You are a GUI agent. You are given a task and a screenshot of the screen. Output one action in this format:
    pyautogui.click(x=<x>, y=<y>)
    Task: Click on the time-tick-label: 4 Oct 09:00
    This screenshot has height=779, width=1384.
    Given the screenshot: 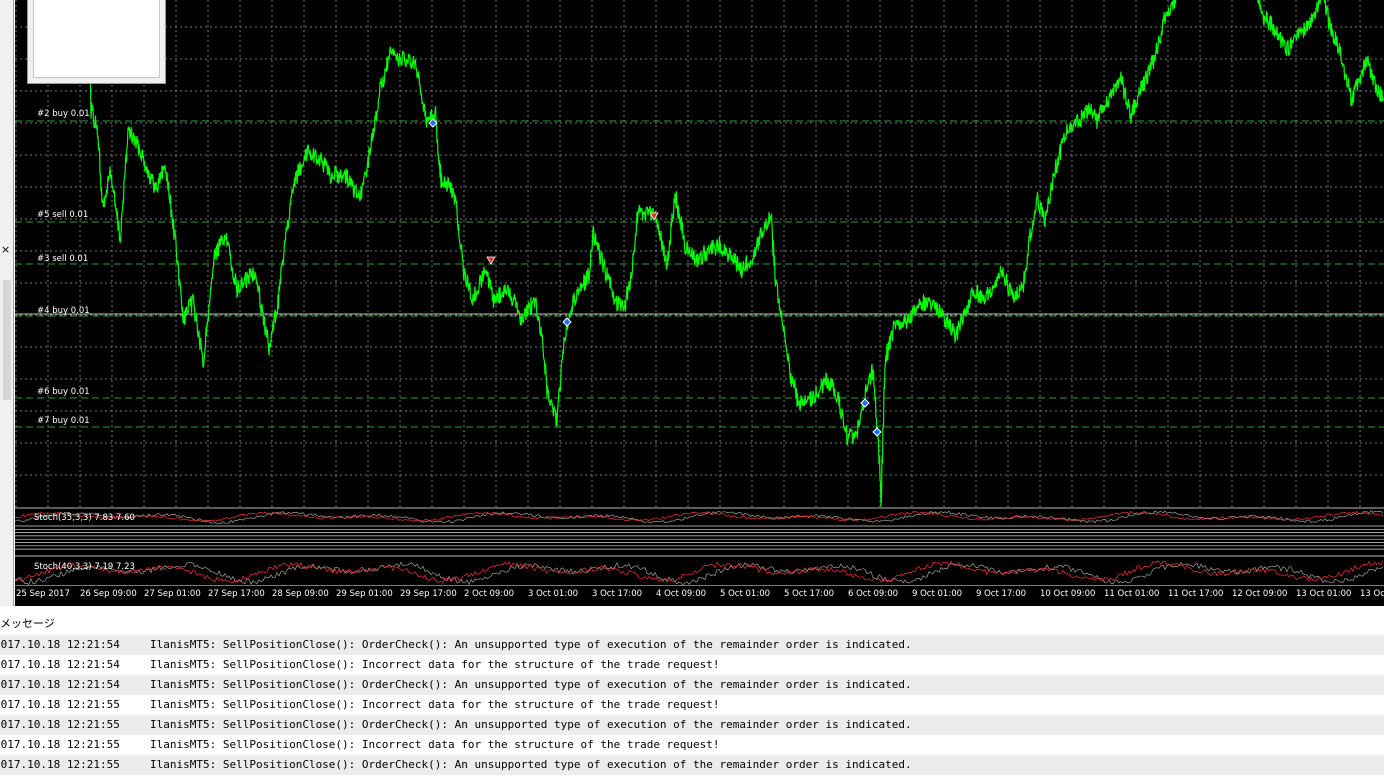 What is the action you would take?
    pyautogui.click(x=681, y=594)
    